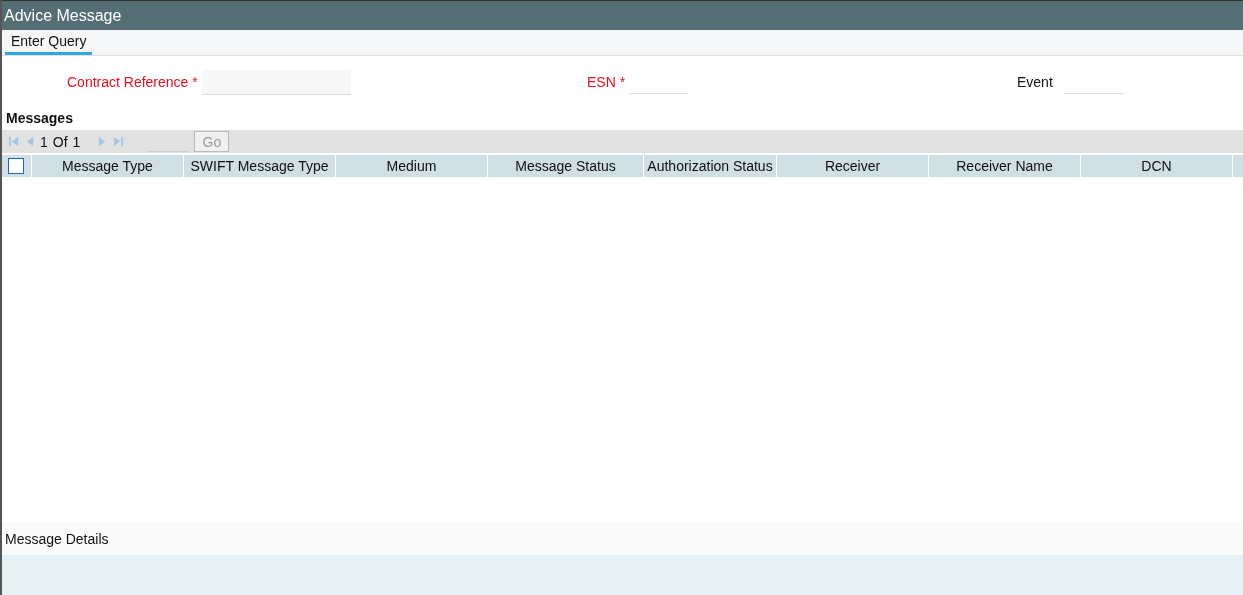 The height and width of the screenshot is (595, 1243). Describe the element at coordinates (259, 166) in the screenshot. I see `column-header: SWIFT Message Type` at that location.